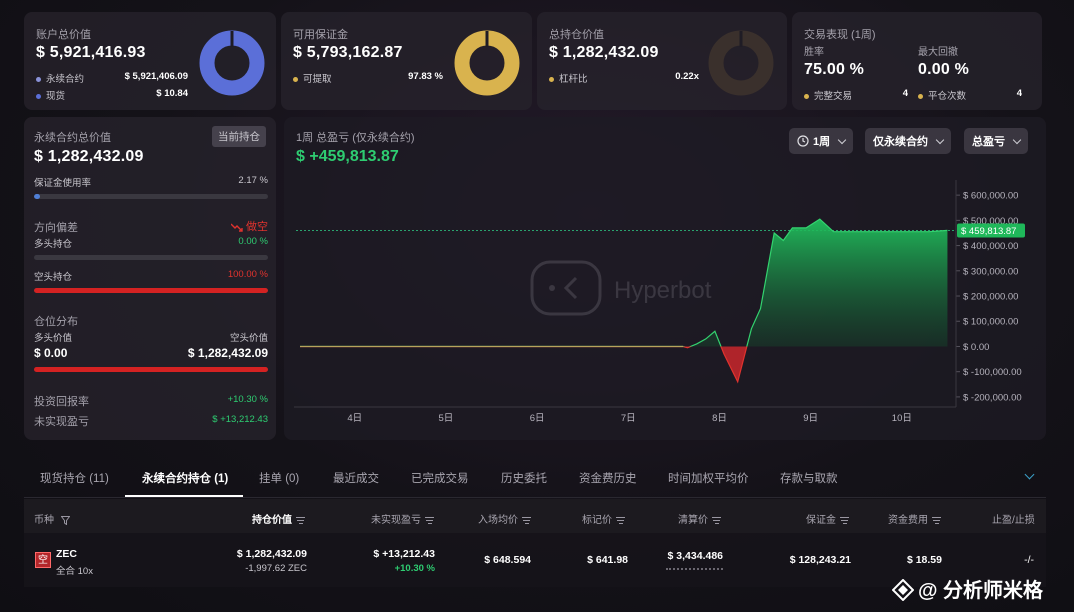 The width and height of the screenshot is (1074, 612). I want to click on tab-3: 最近成交, so click(356, 478).